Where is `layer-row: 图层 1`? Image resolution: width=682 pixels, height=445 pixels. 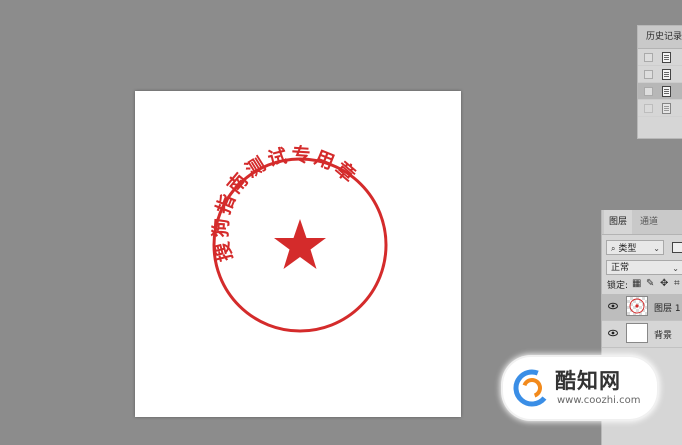
layer-row: 图层 1 is located at coordinates (642, 307).